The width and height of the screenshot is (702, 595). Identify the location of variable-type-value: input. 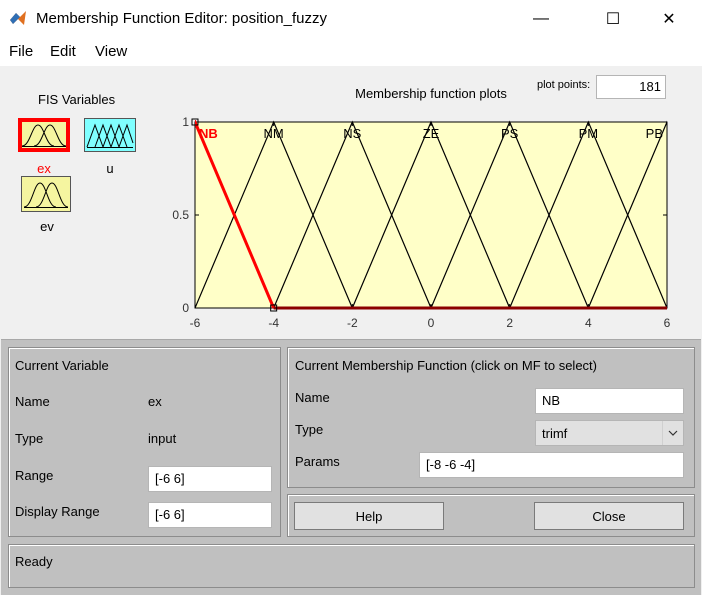
(162, 438).